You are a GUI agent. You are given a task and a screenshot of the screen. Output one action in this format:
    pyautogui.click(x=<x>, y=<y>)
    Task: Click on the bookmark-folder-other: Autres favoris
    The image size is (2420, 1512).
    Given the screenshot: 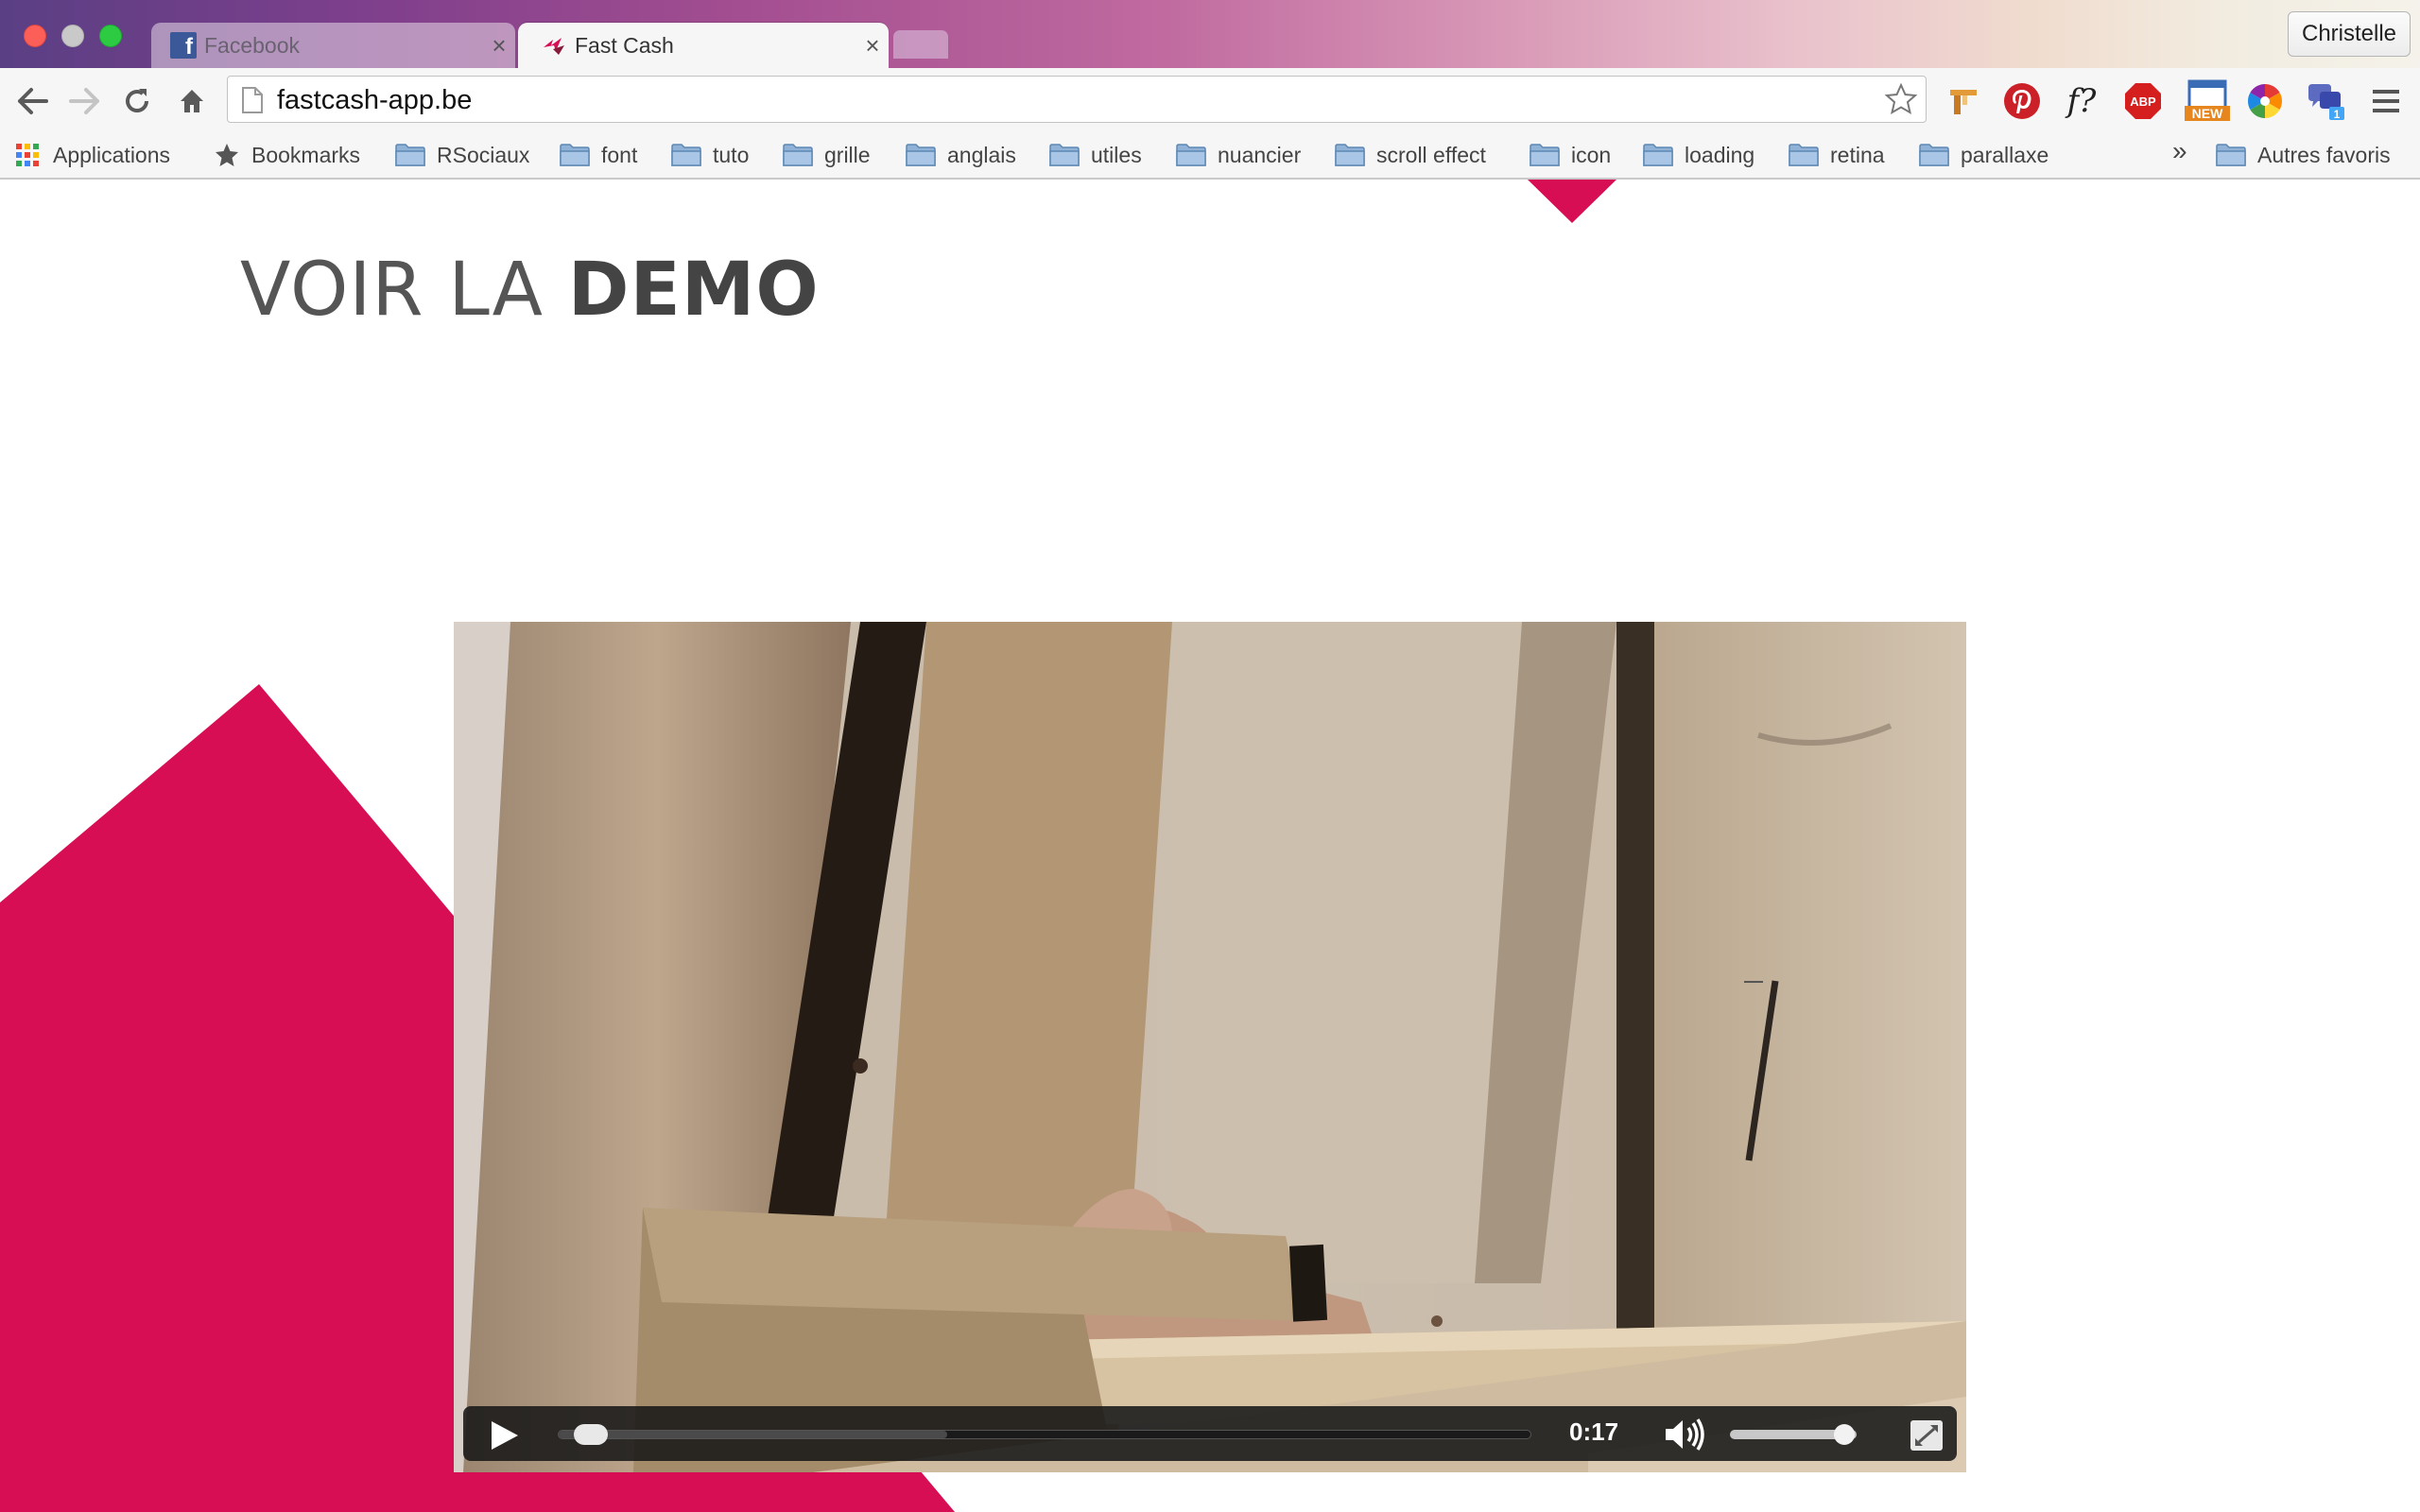 What is the action you would take?
    pyautogui.click(x=2303, y=155)
    